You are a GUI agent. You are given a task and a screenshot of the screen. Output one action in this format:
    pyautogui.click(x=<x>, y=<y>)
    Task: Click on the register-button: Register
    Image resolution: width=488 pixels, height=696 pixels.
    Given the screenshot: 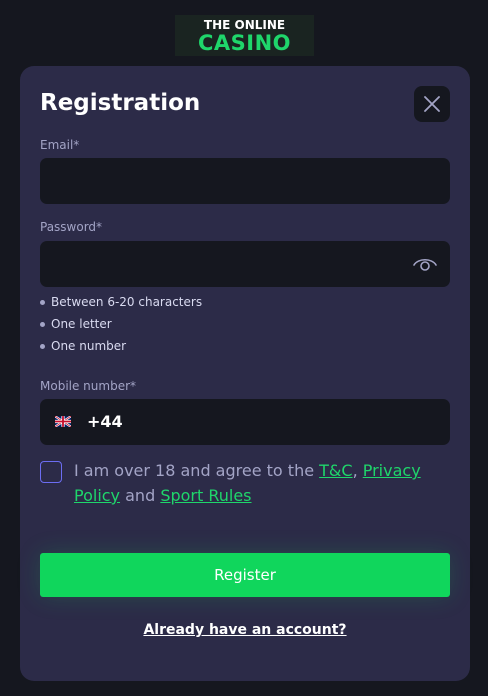 What is the action you would take?
    pyautogui.click(x=245, y=575)
    